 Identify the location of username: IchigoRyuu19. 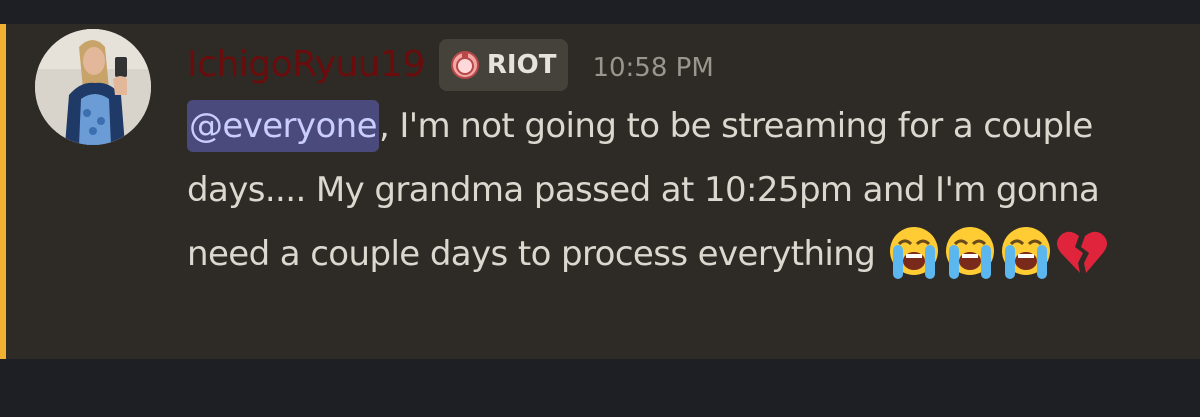
(306, 65).